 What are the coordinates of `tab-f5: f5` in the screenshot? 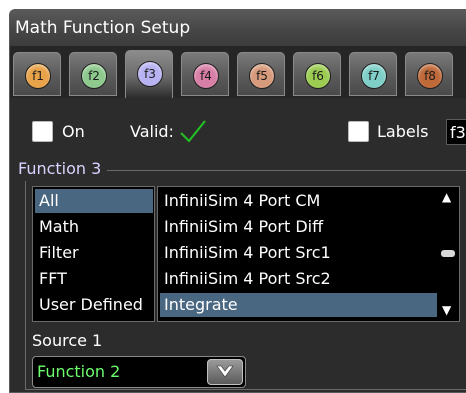 It's located at (261, 74).